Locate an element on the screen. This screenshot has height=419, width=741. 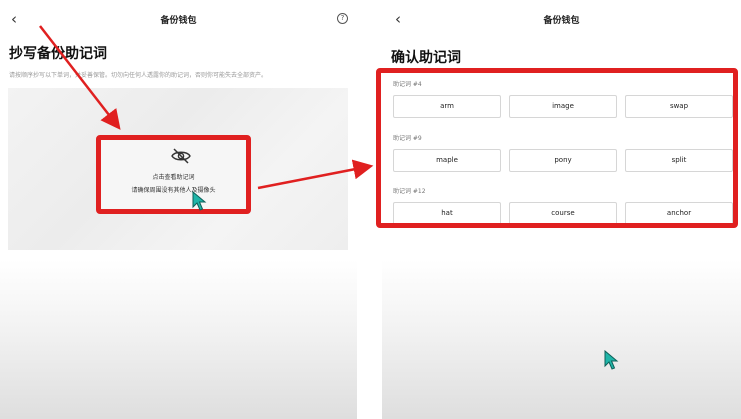
word-label-4: 助记词 #4 is located at coordinates (407, 84).